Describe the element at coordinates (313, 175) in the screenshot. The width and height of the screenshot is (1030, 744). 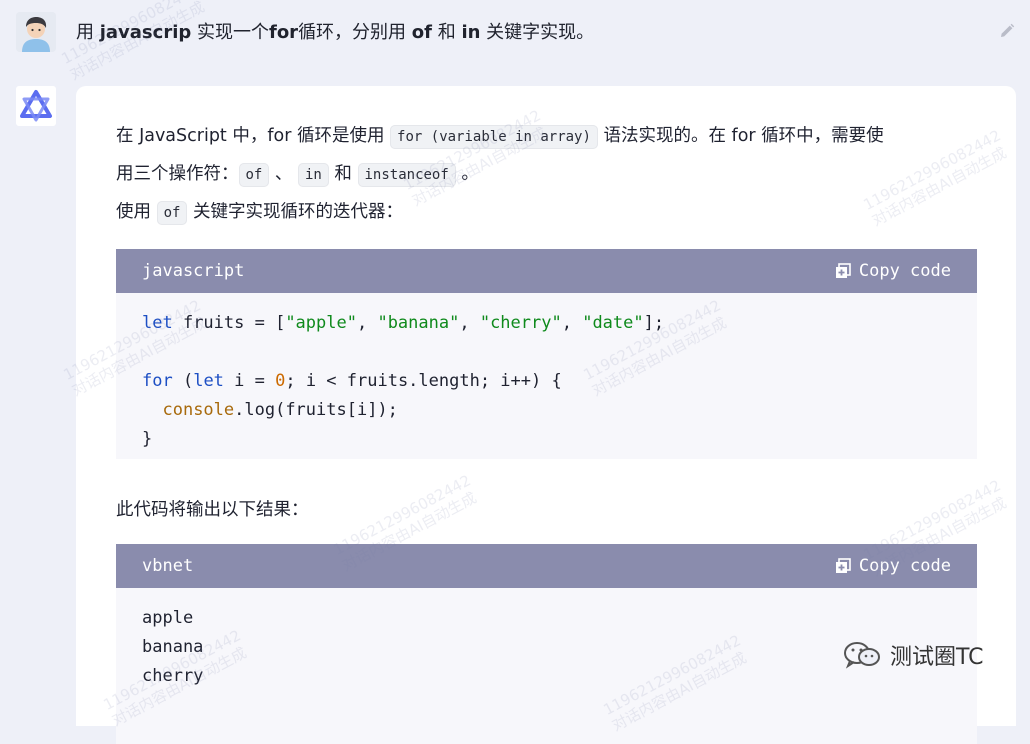
I see `inline-code: in` at that location.